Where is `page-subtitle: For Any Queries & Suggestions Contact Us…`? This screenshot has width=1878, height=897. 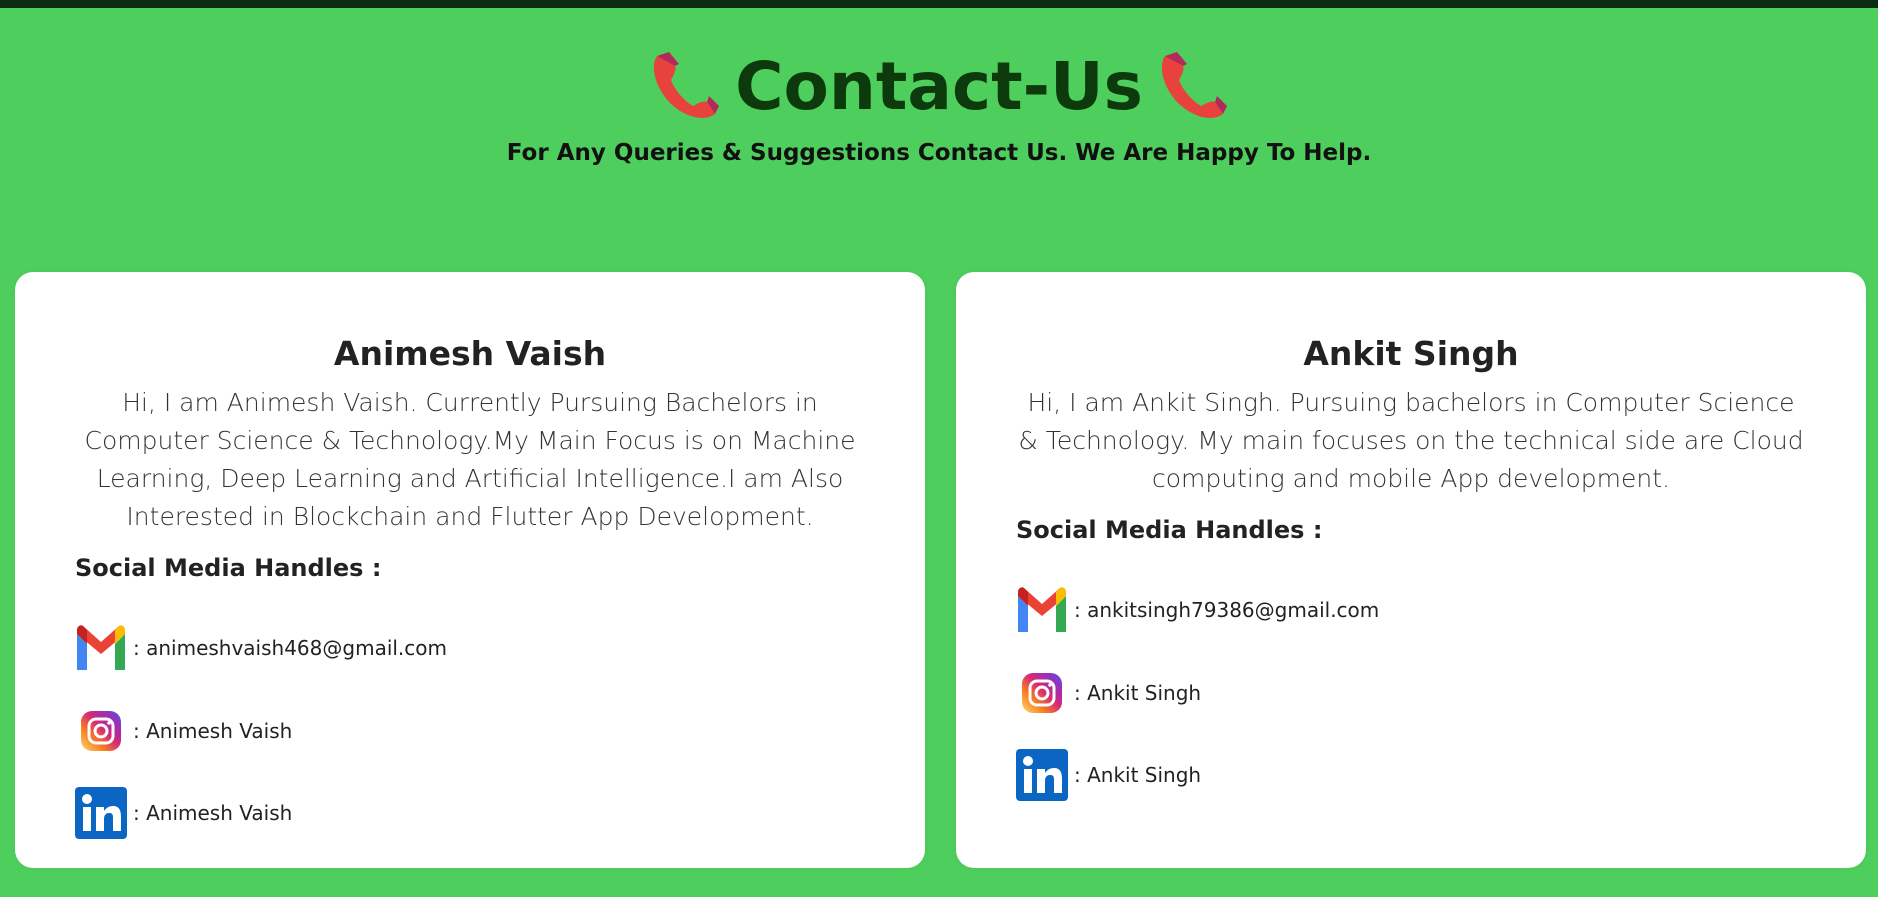
page-subtitle: For Any Queries & Suggestions Contact Us… is located at coordinates (939, 153).